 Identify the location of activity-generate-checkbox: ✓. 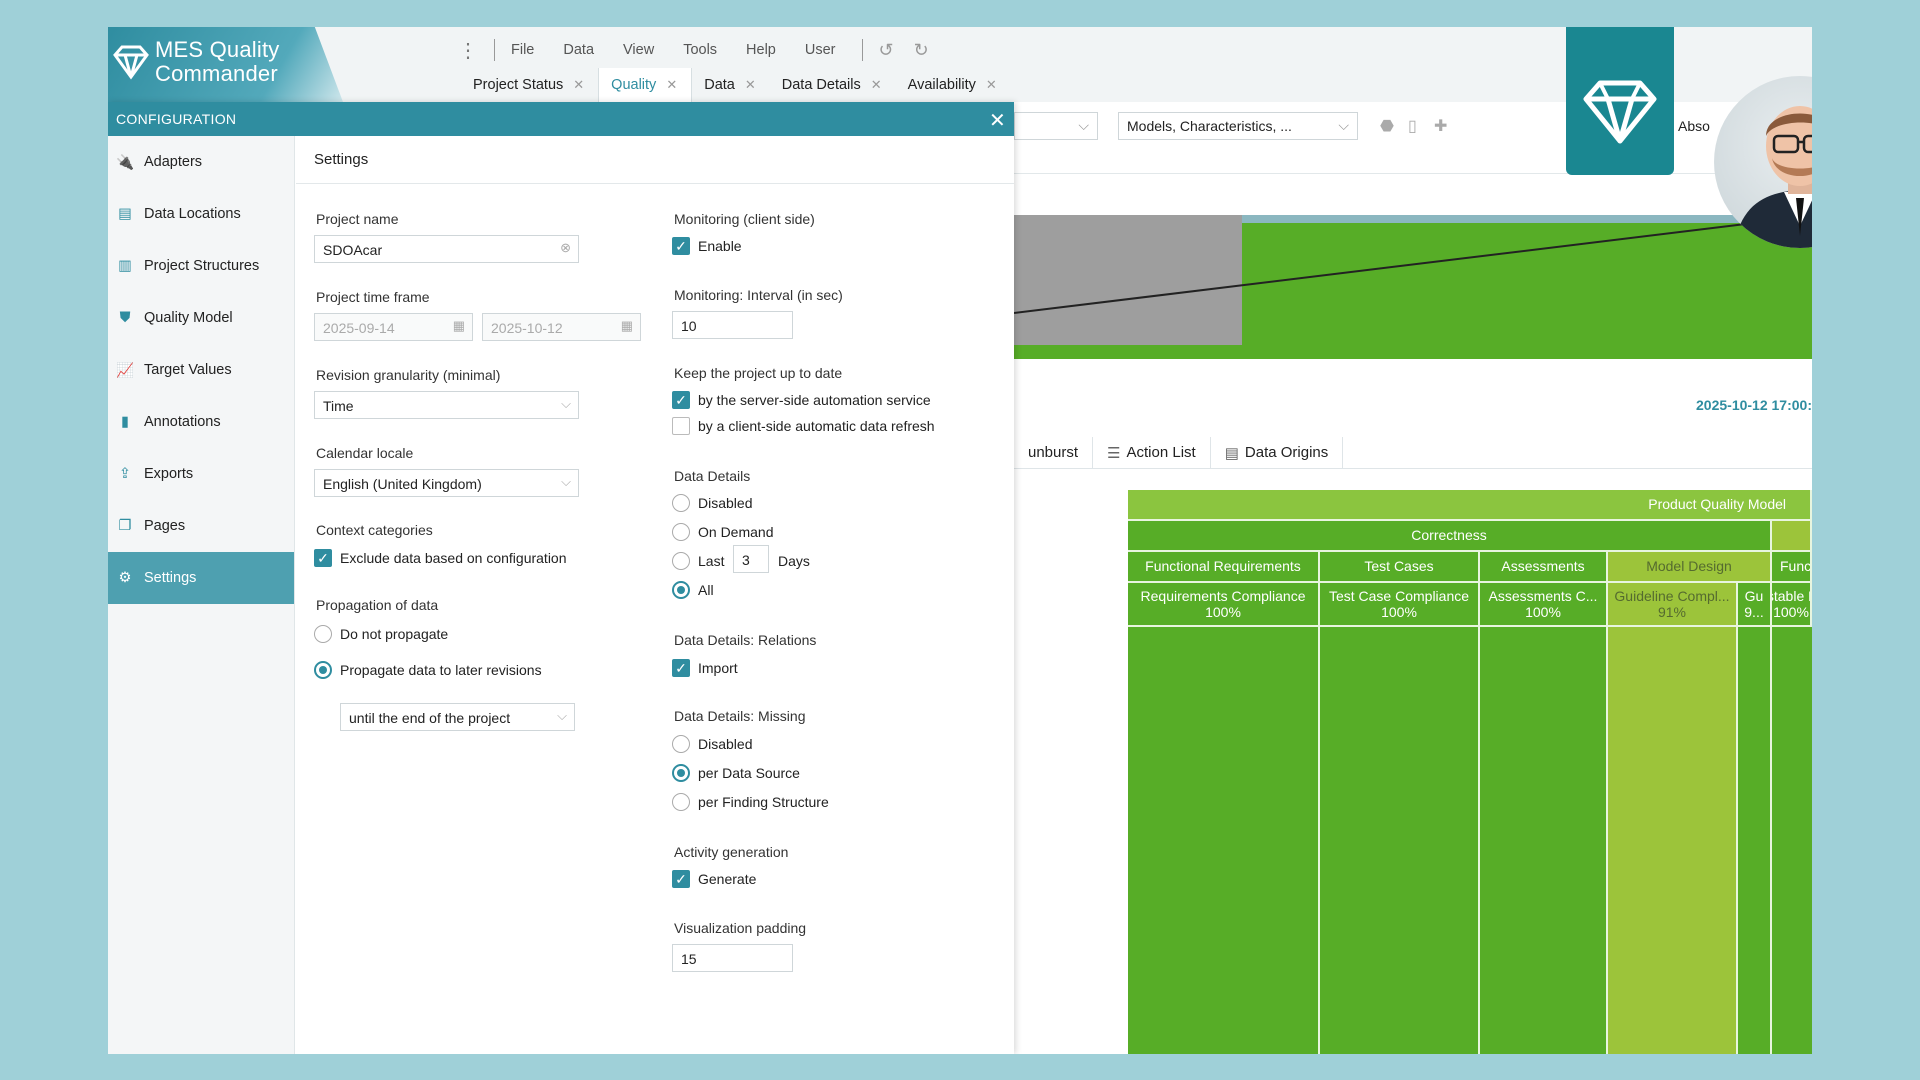
(681, 879).